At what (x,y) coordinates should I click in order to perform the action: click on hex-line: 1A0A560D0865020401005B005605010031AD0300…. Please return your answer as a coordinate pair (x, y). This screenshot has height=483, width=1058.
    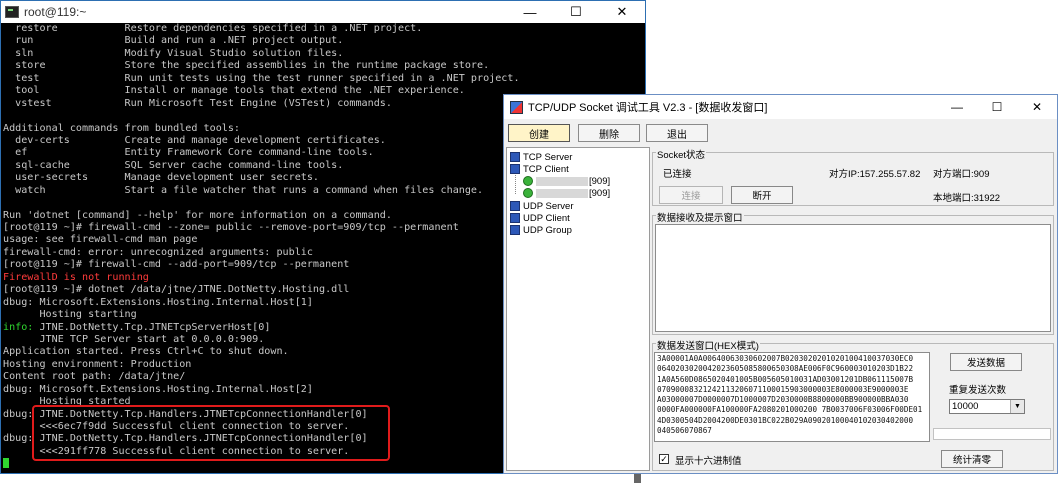
    Looking at the image, I should click on (785, 379).